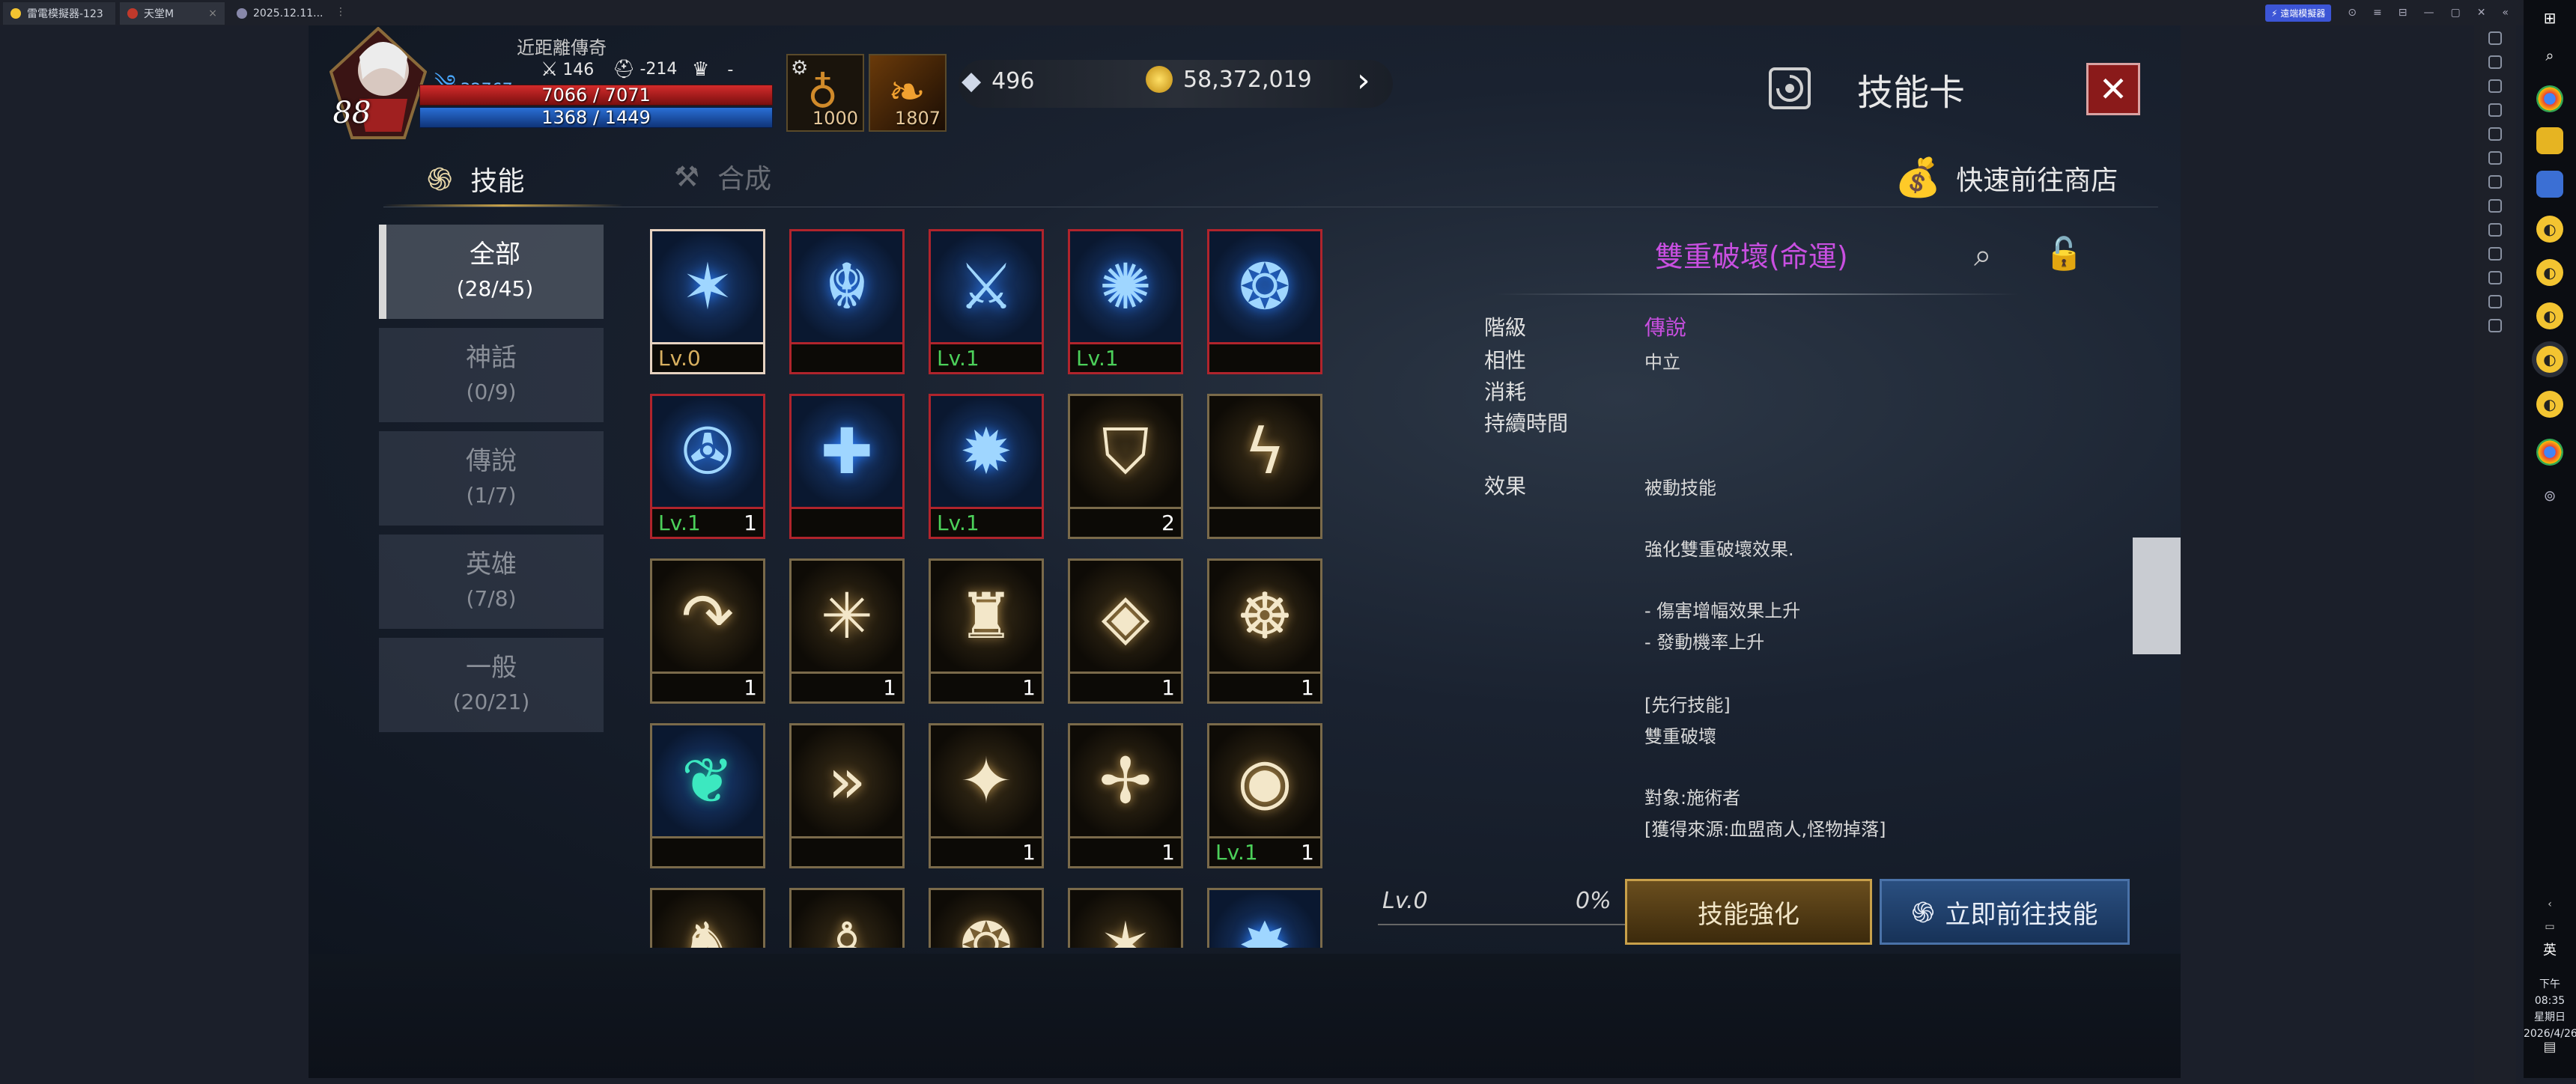 The height and width of the screenshot is (1084, 2576). Describe the element at coordinates (1125, 303) in the screenshot. I see `skill-card: ✺ Lv.1` at that location.